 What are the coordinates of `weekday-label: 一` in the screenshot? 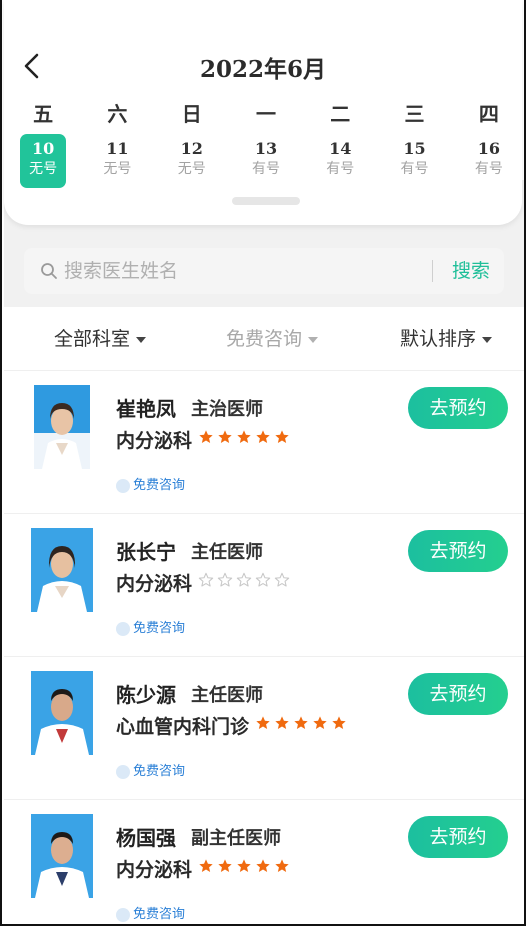 It's located at (265, 114).